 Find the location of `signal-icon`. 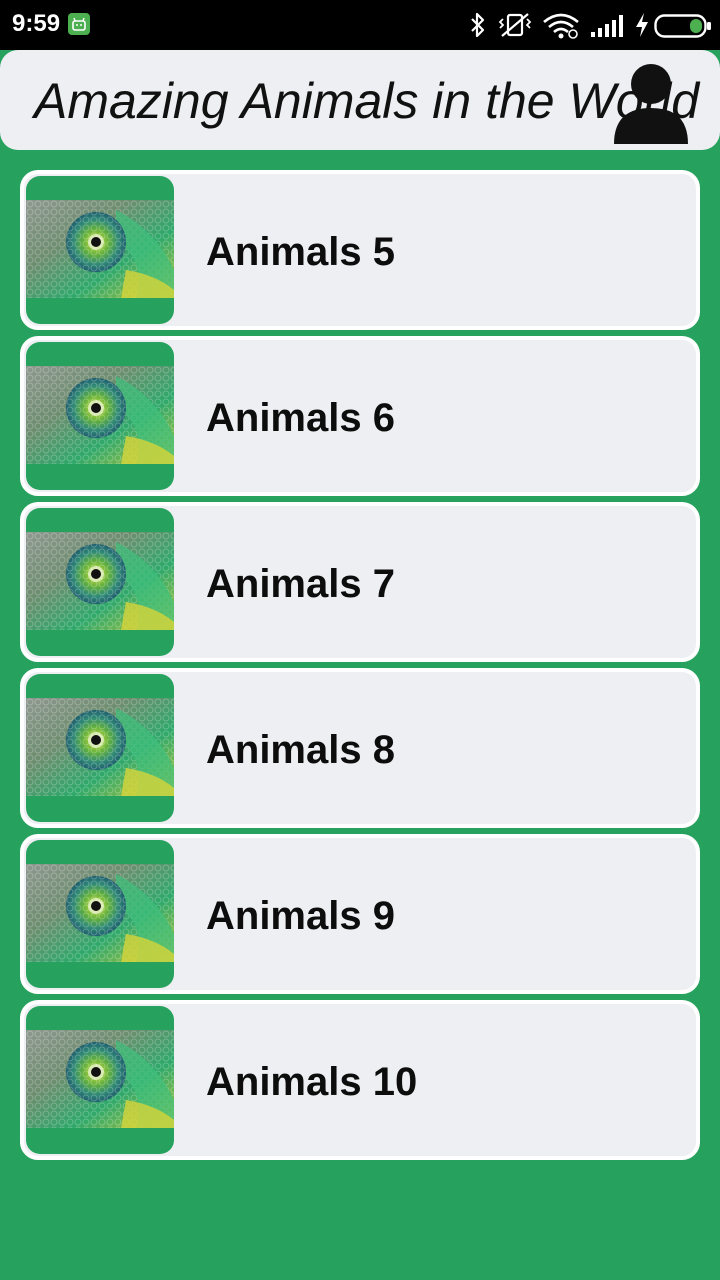

signal-icon is located at coordinates (607, 26).